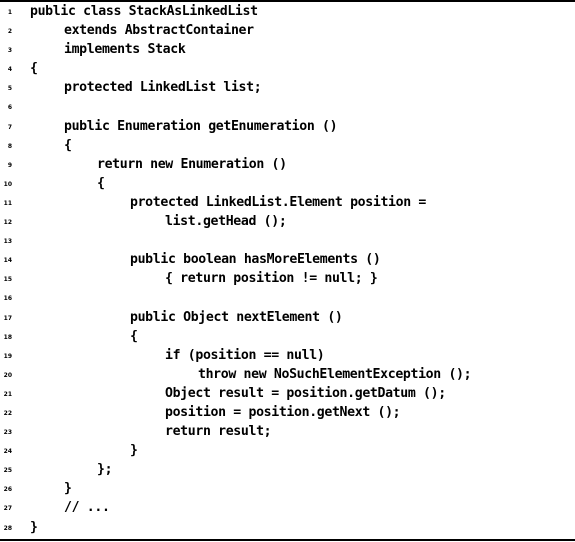  I want to click on code-line: 26}, so click(287, 488).